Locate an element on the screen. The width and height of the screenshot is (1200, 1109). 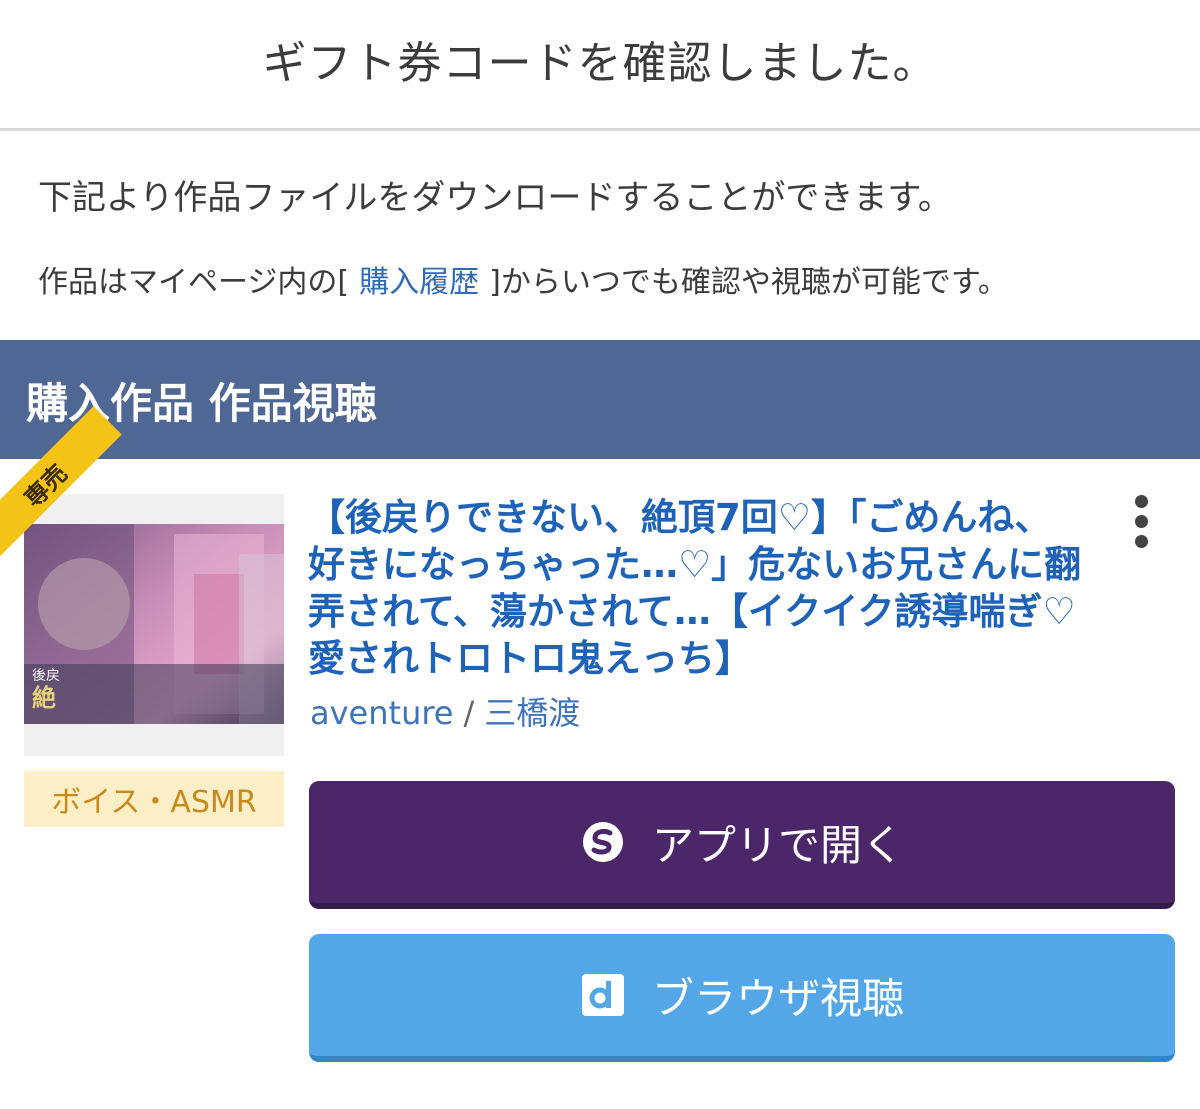
page-header: ギフト券コードを確認しました。 is located at coordinates (600, 65).